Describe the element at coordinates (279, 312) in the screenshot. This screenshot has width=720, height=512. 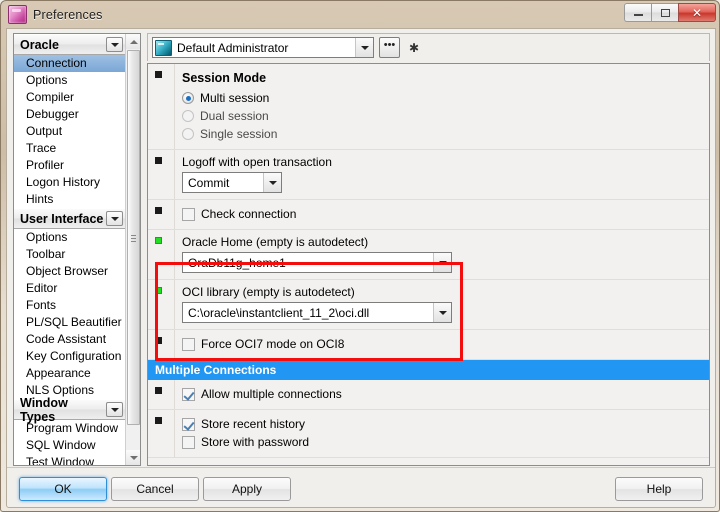
I see `oci-library-value: C:\oracle\instantclient_11_2\oci.dll` at that location.